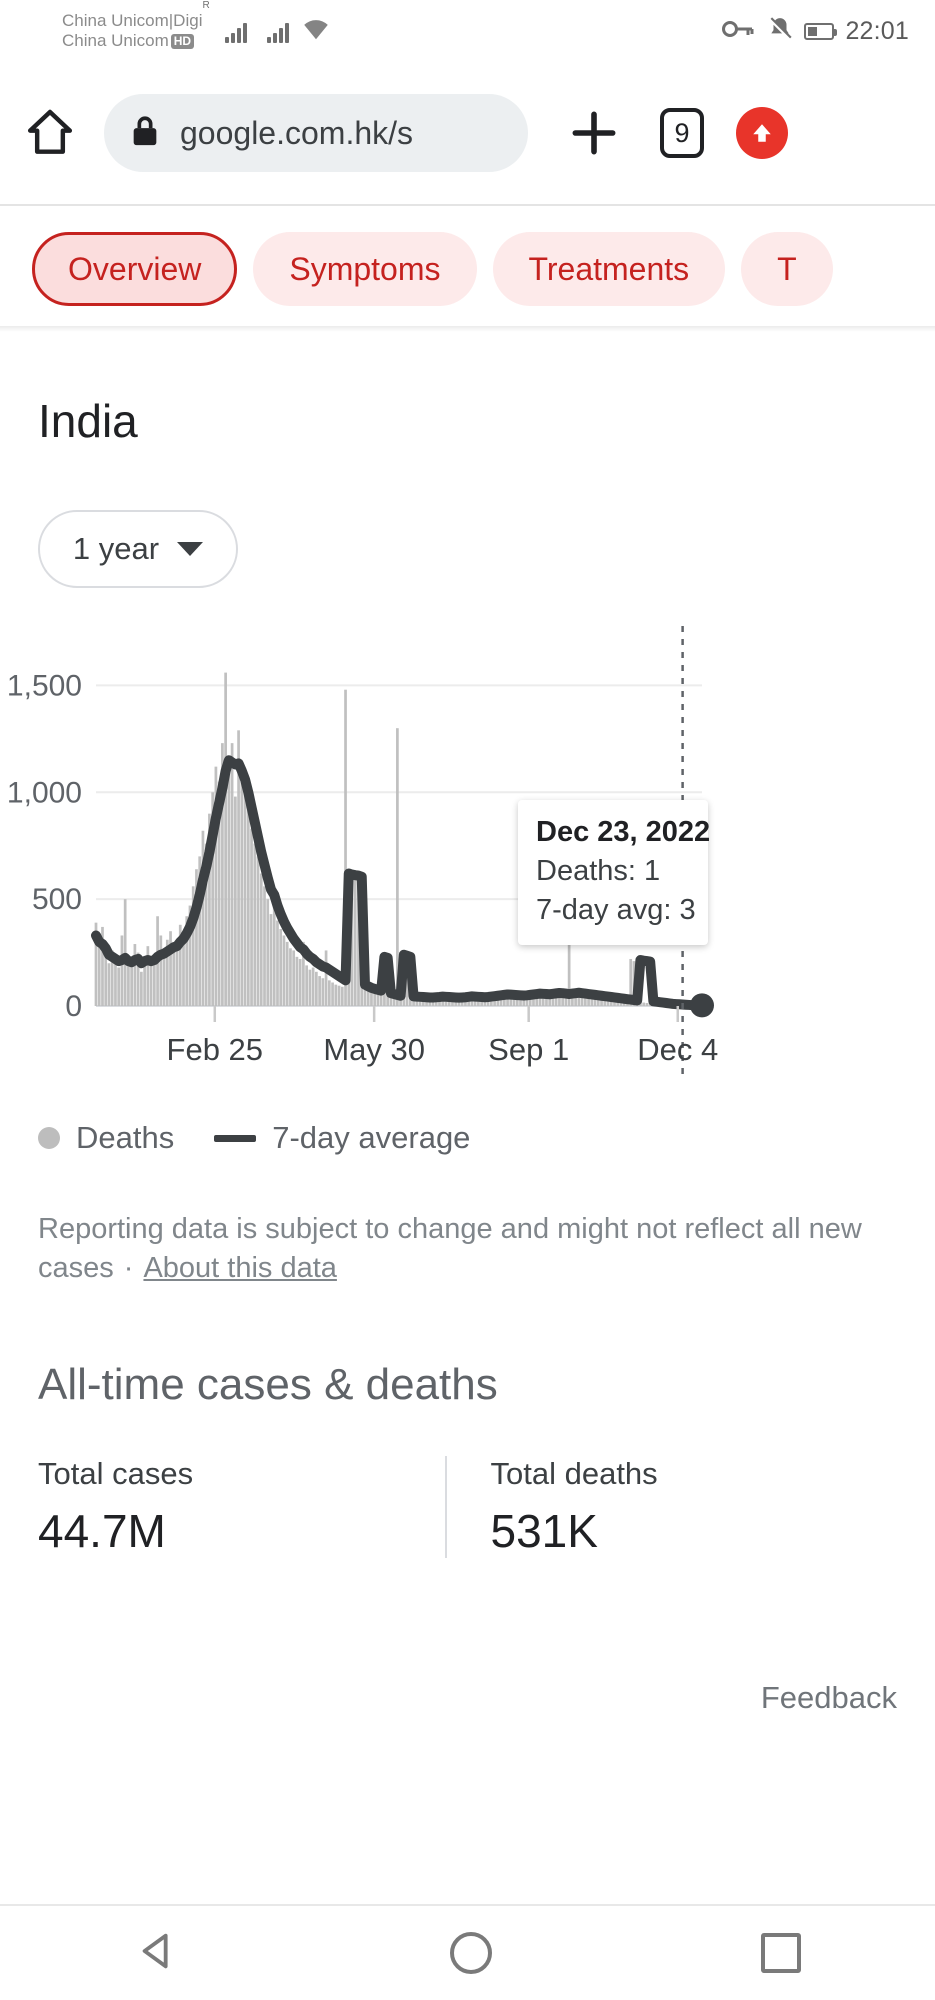 This screenshot has width=935, height=2000. What do you see at coordinates (609, 269) in the screenshot?
I see `tab-treatments: Treatments` at bounding box center [609, 269].